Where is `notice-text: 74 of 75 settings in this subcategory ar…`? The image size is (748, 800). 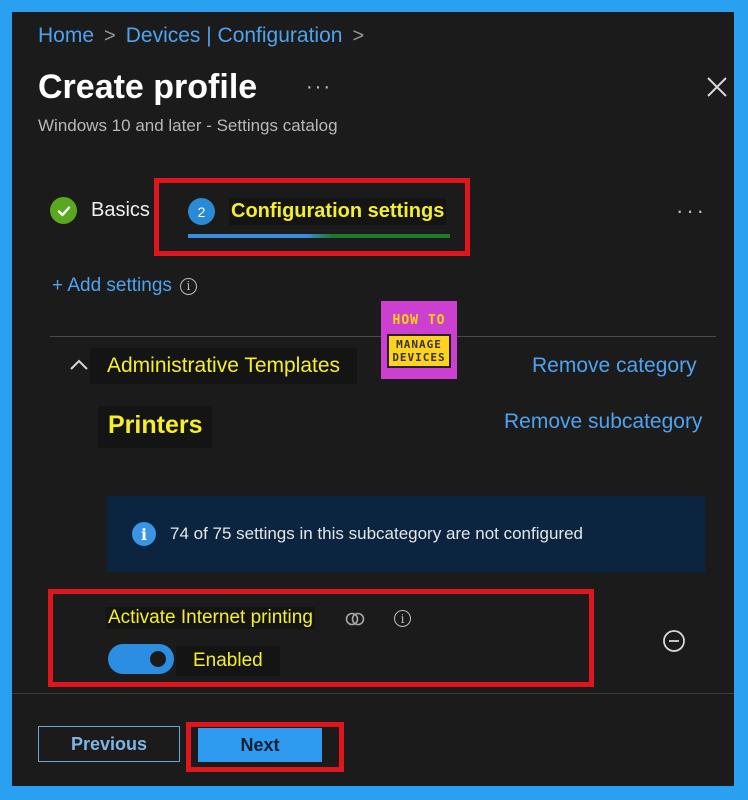
notice-text: 74 of 75 settings in this subcategory ar… is located at coordinates (376, 533).